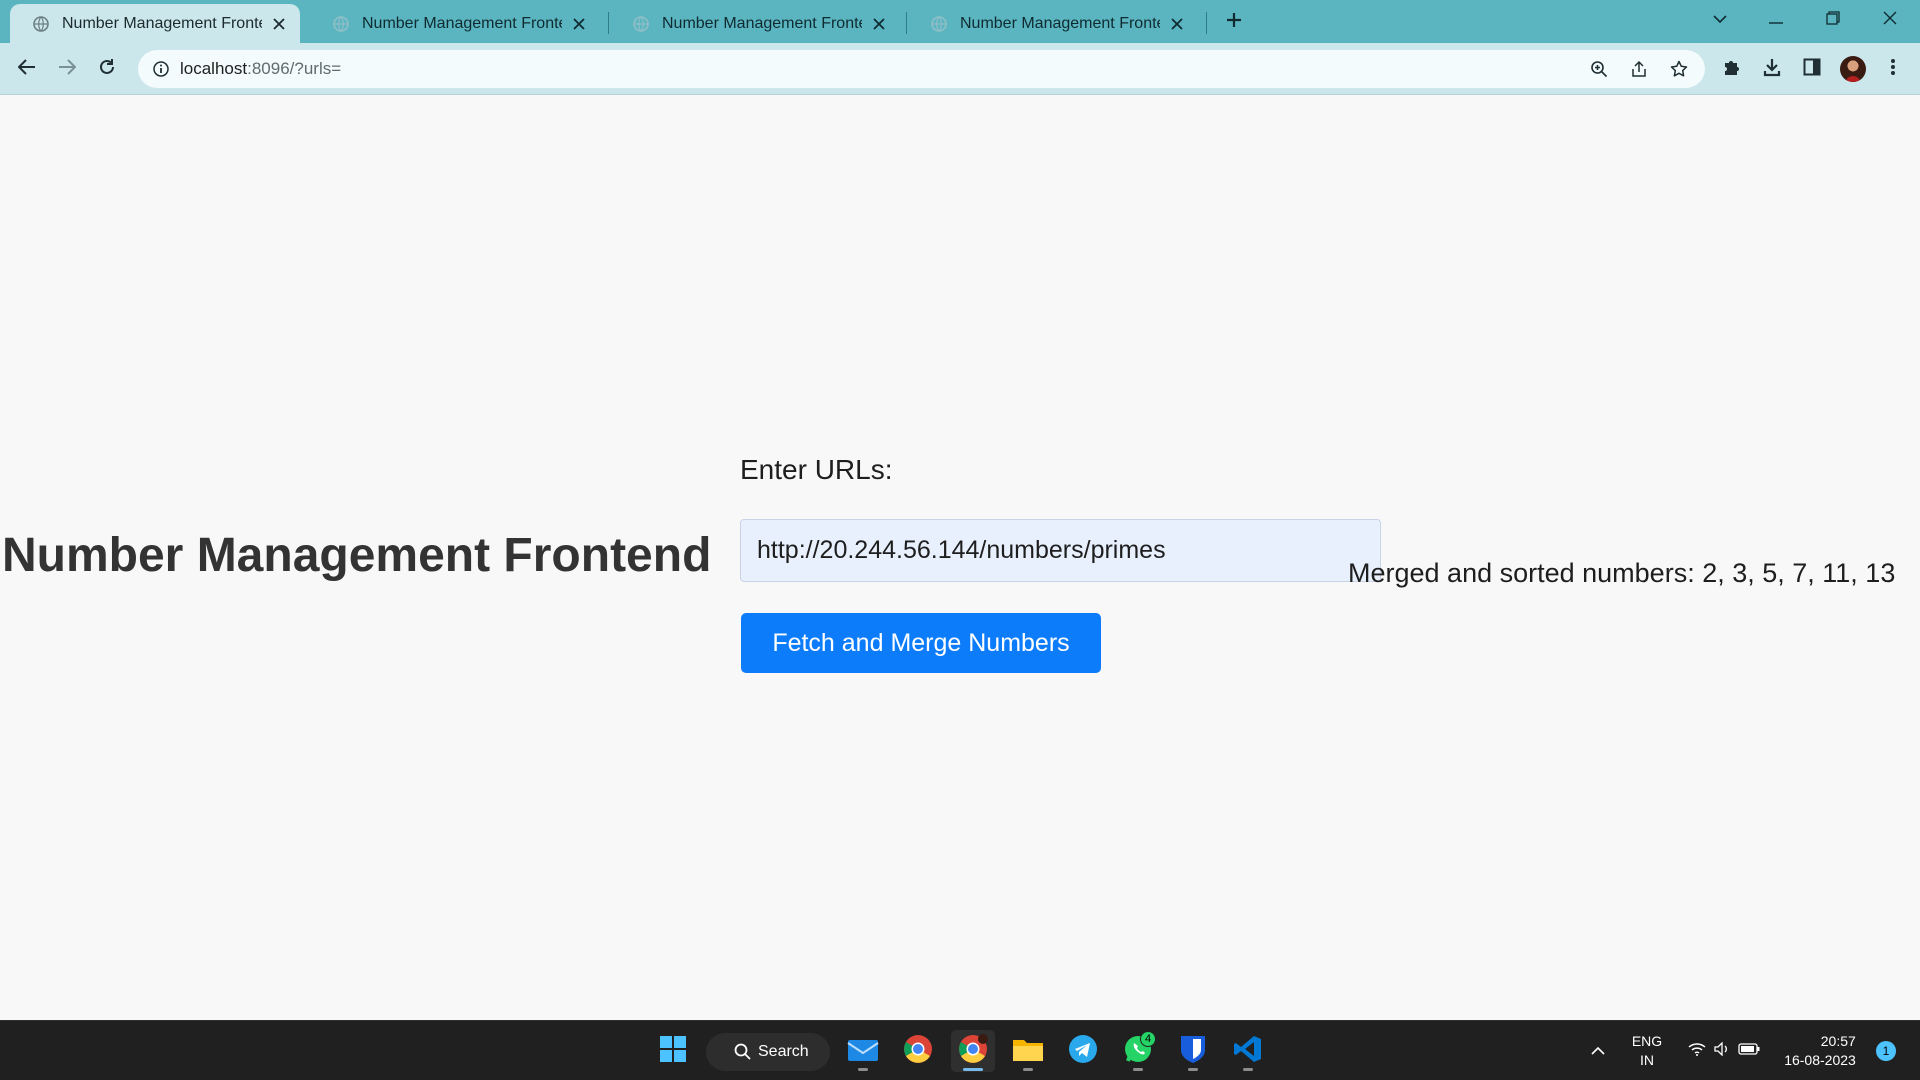 The width and height of the screenshot is (1920, 1080). I want to click on reload-button, so click(107, 69).